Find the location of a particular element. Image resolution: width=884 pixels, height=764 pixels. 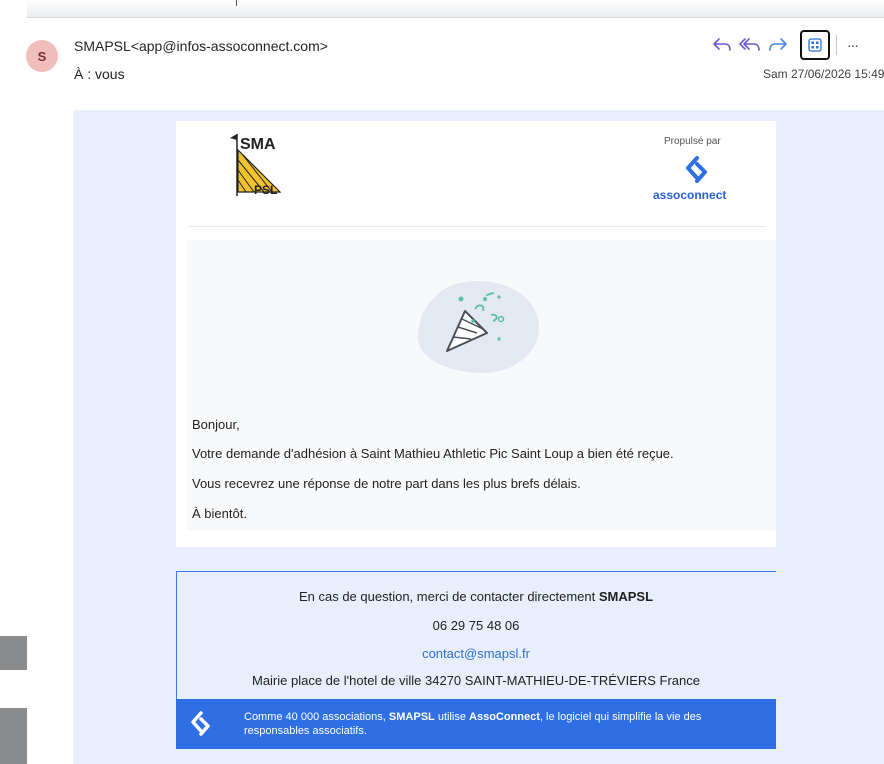

sender-address: SMAPSL<app@infos-assoconnect.com> is located at coordinates (201, 46).